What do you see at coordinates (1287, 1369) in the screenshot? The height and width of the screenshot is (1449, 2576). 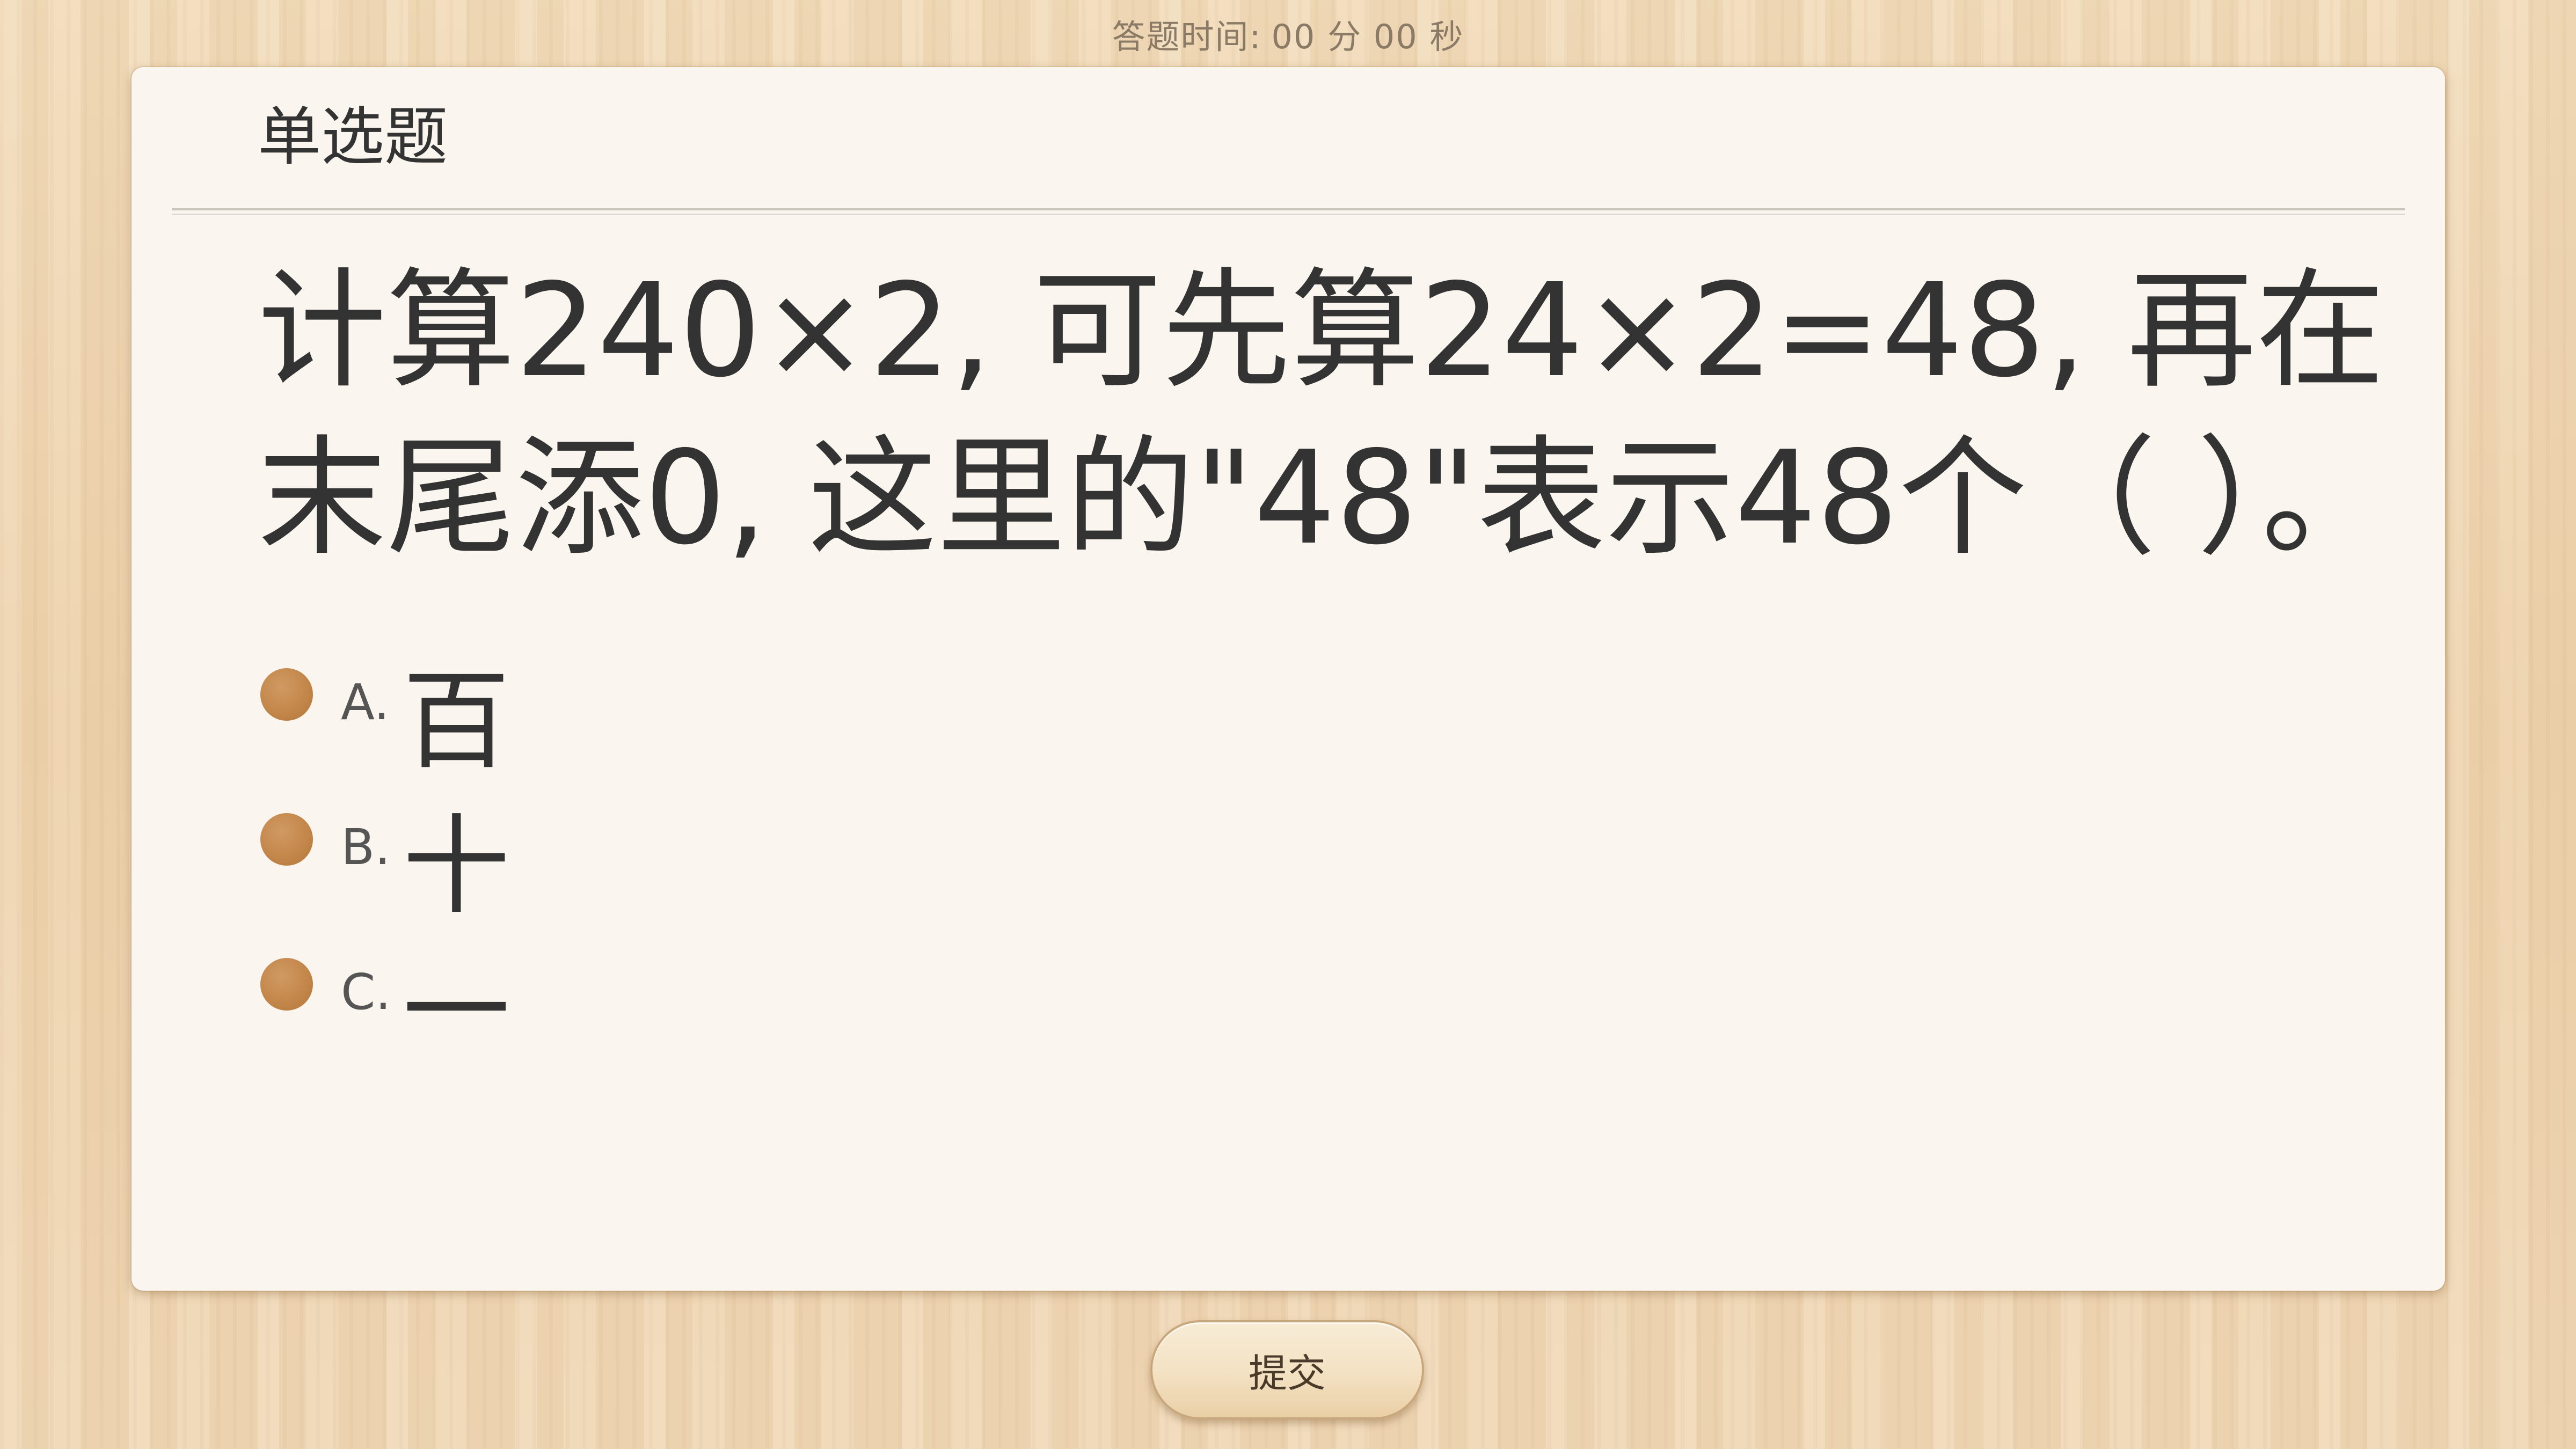 I see `submit-button: 提交` at bounding box center [1287, 1369].